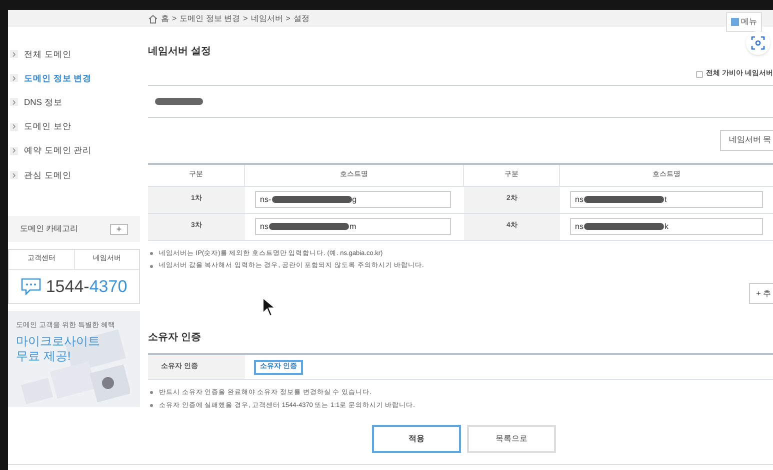  I want to click on cursor-icon, so click(269, 307).